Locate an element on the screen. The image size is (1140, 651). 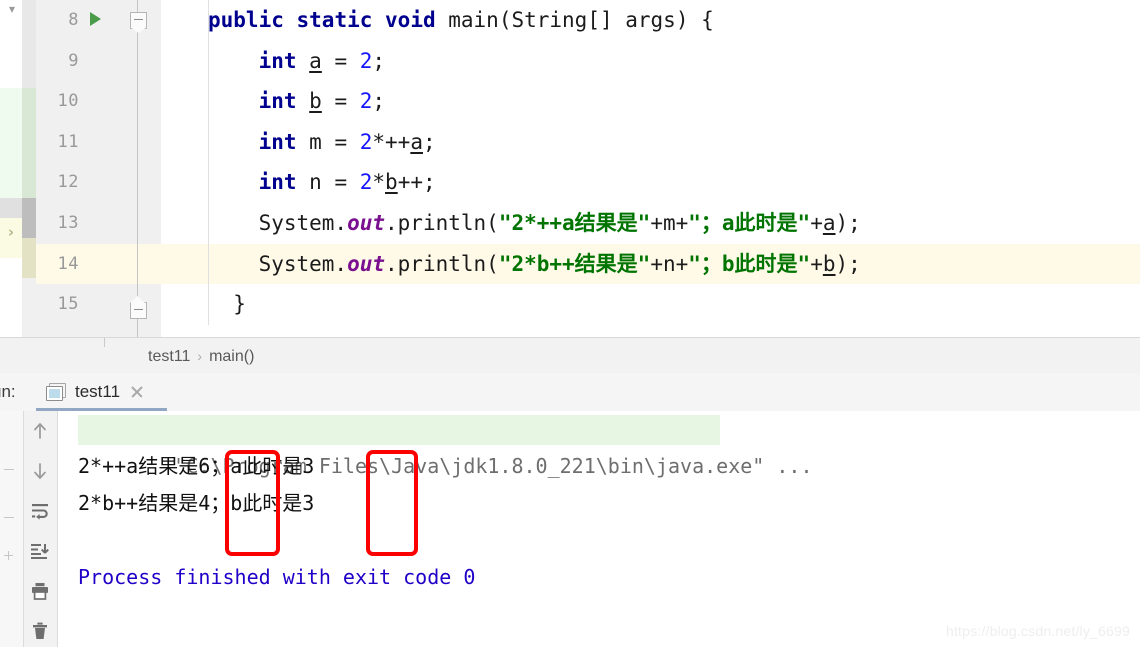
run-tab-test11: test11 is located at coordinates (95, 392).